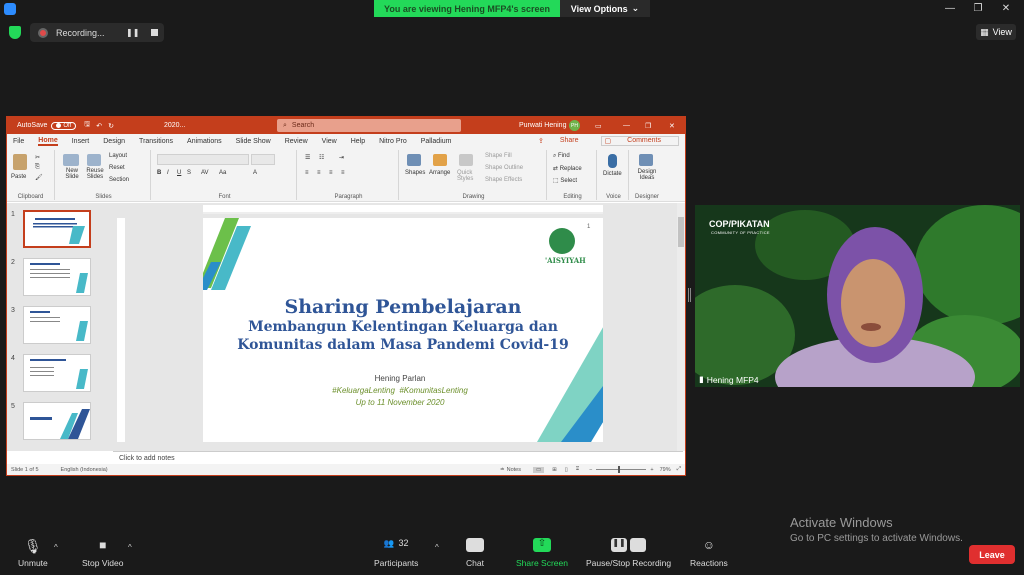 The height and width of the screenshot is (575, 1024). What do you see at coordinates (37, 157) in the screenshot?
I see `cut-icon: ✂` at bounding box center [37, 157].